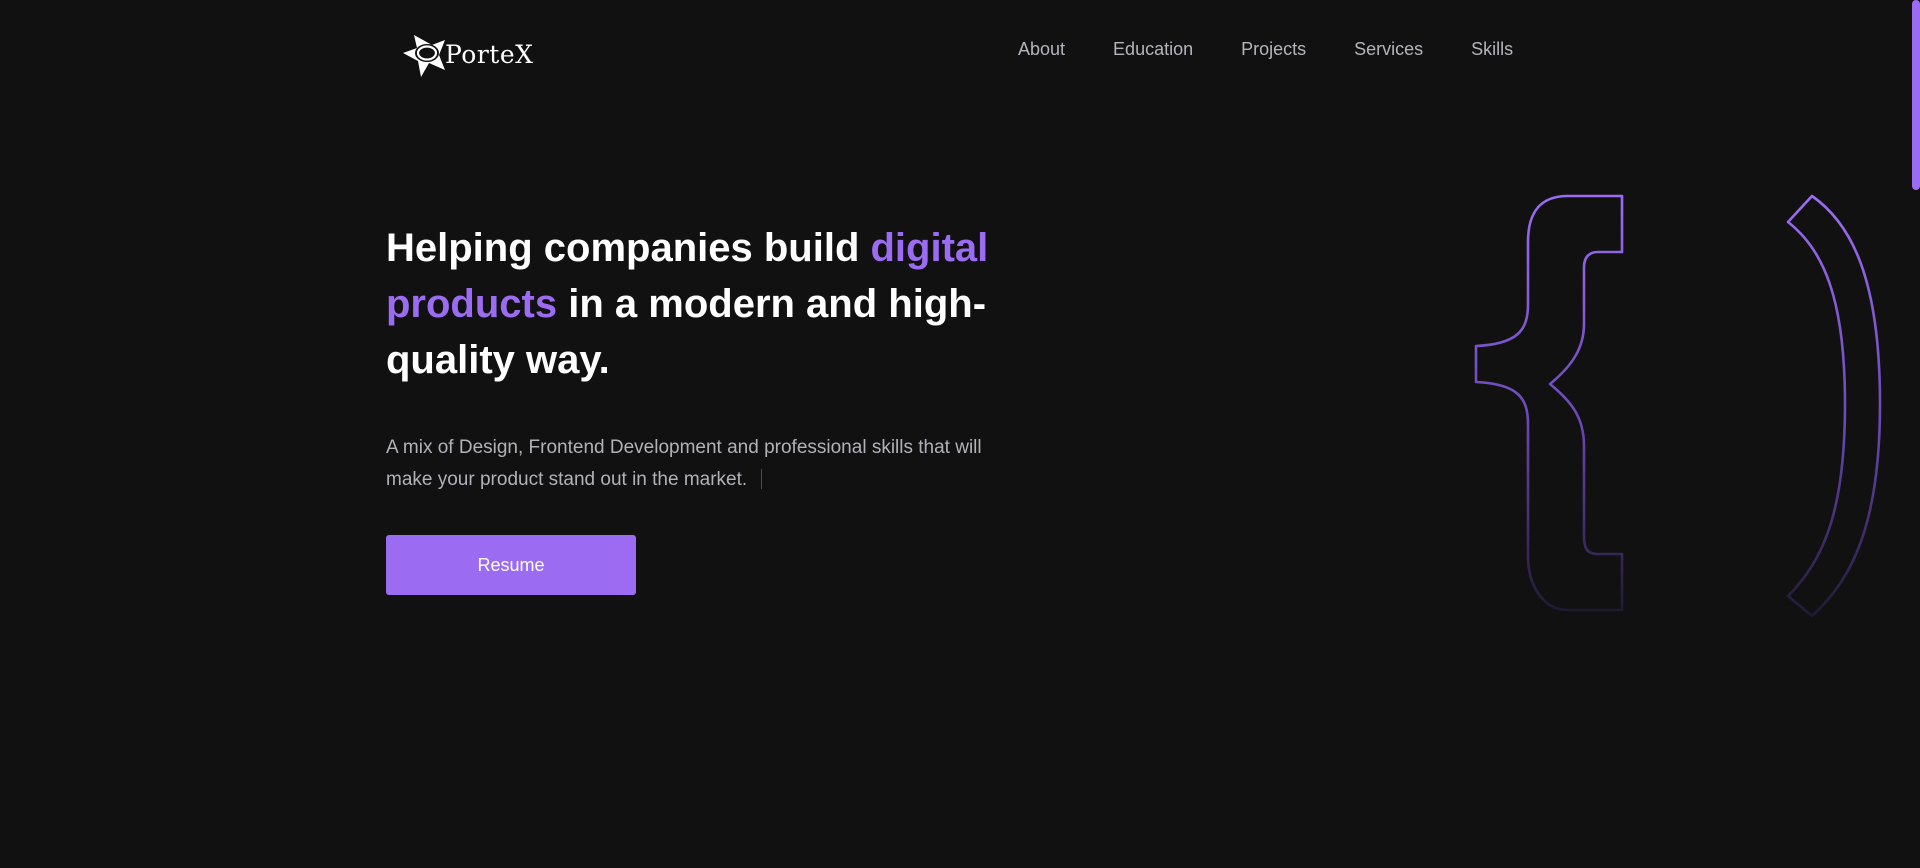  What do you see at coordinates (1153, 49) in the screenshot?
I see `nav-item-education: Education` at bounding box center [1153, 49].